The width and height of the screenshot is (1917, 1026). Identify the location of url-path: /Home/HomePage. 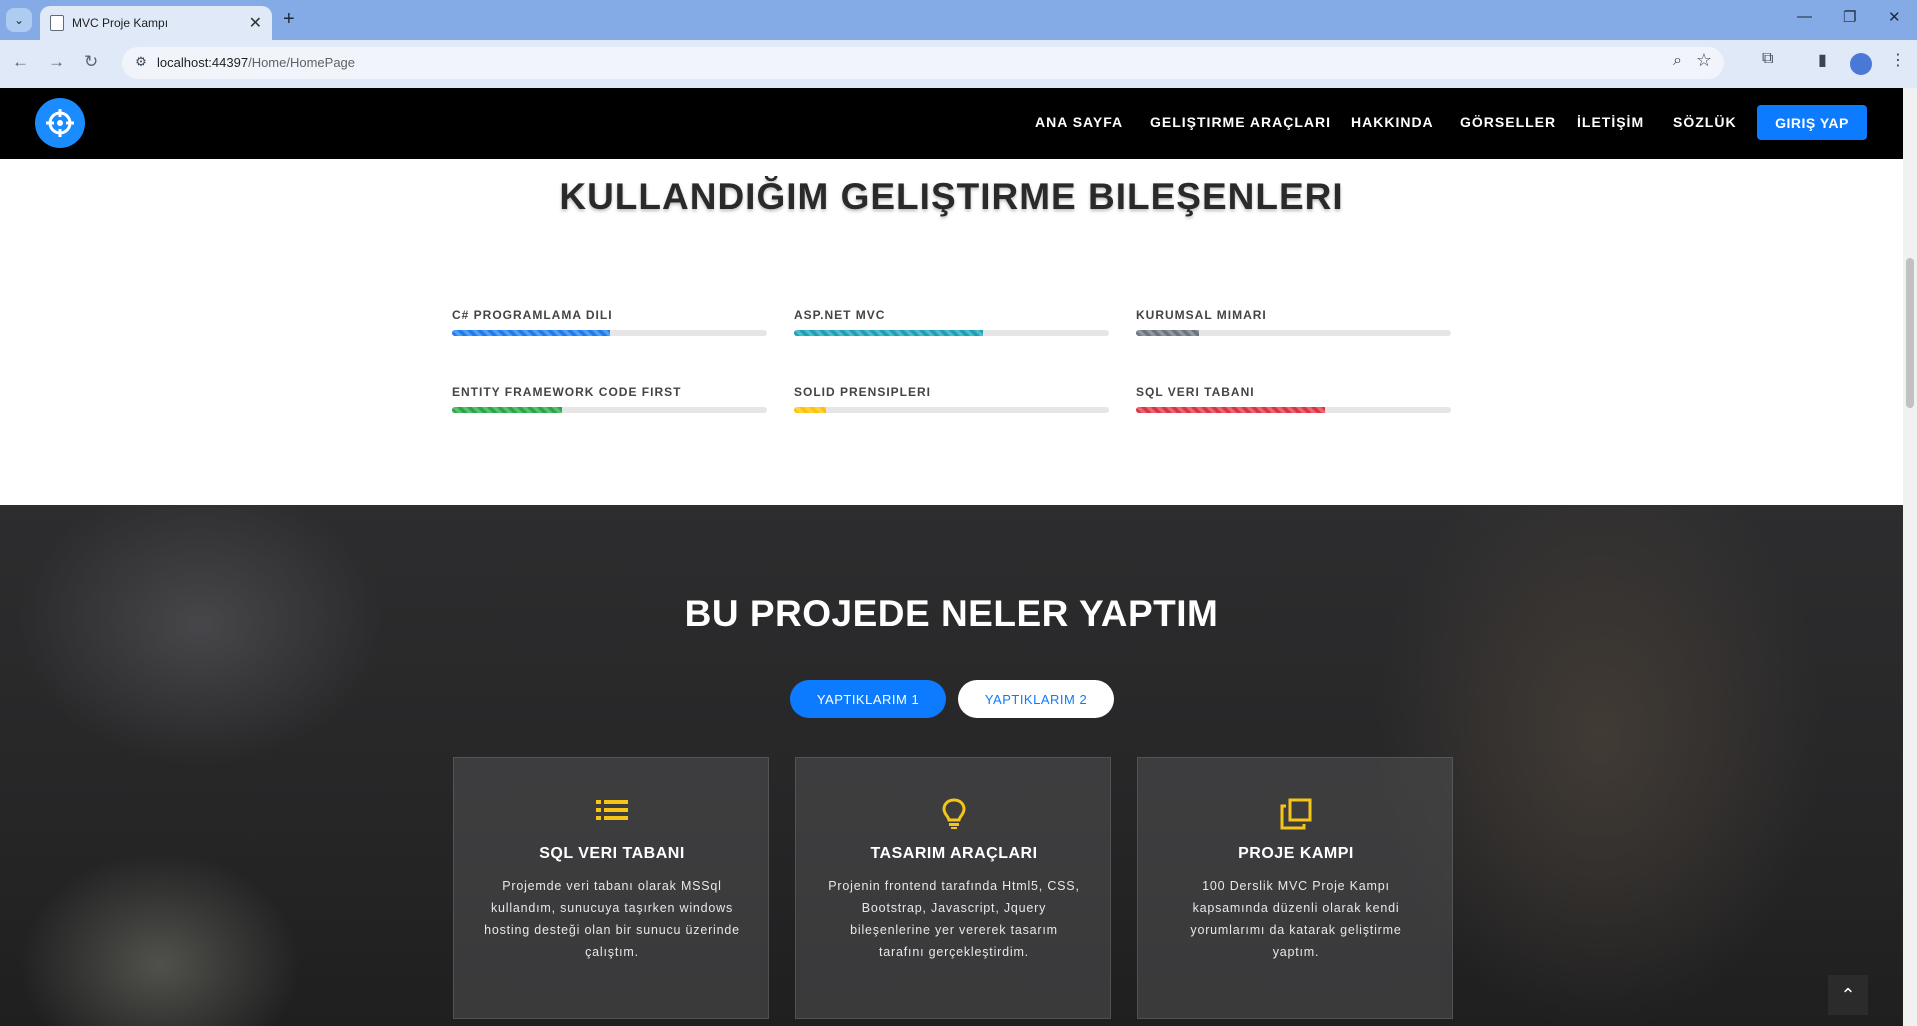
(302, 62).